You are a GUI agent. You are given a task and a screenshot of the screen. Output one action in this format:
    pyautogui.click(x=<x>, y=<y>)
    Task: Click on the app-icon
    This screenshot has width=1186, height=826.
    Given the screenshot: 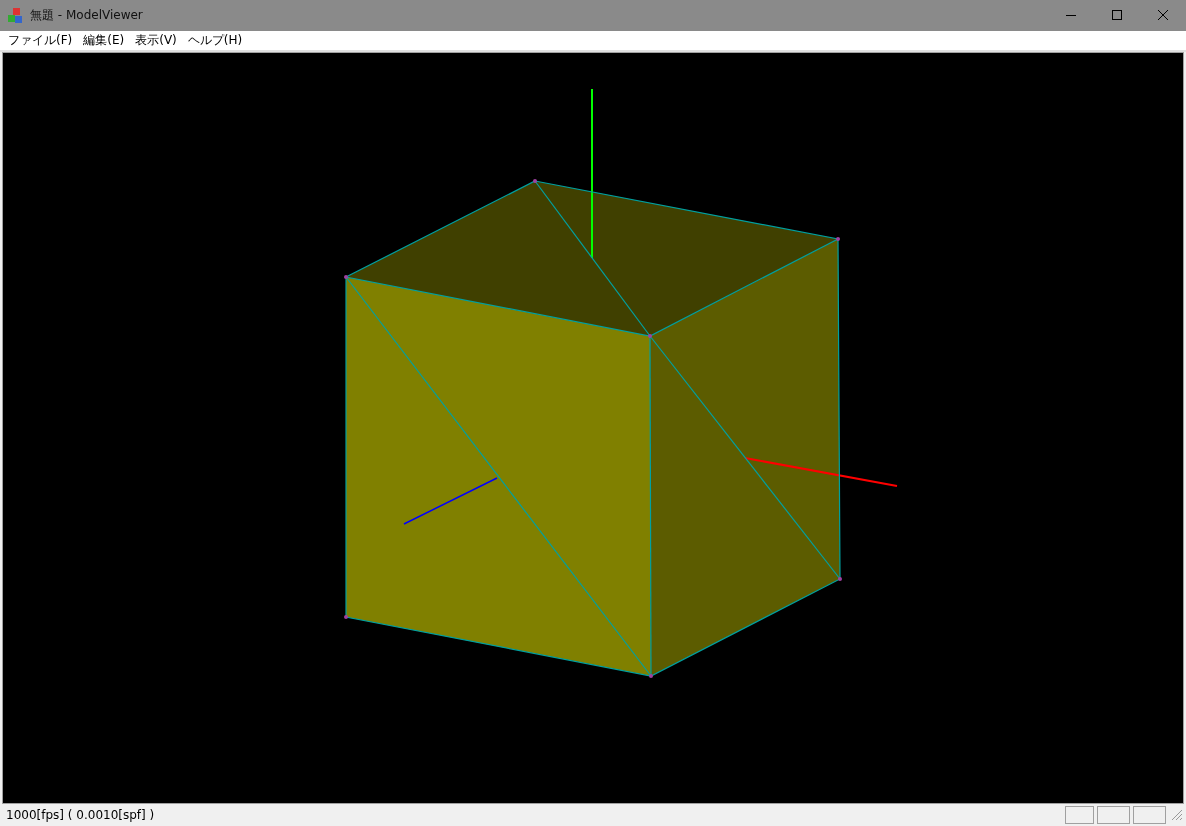 What is the action you would take?
    pyautogui.click(x=16, y=15)
    